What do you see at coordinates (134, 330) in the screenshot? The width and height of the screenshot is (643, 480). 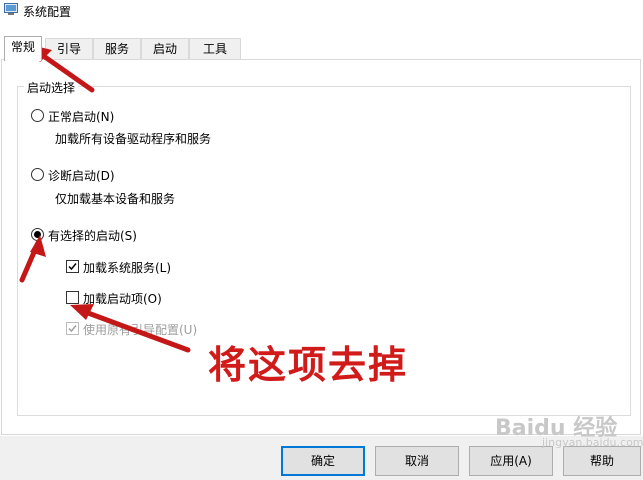 I see `arrow-to-load-startup-items` at bounding box center [134, 330].